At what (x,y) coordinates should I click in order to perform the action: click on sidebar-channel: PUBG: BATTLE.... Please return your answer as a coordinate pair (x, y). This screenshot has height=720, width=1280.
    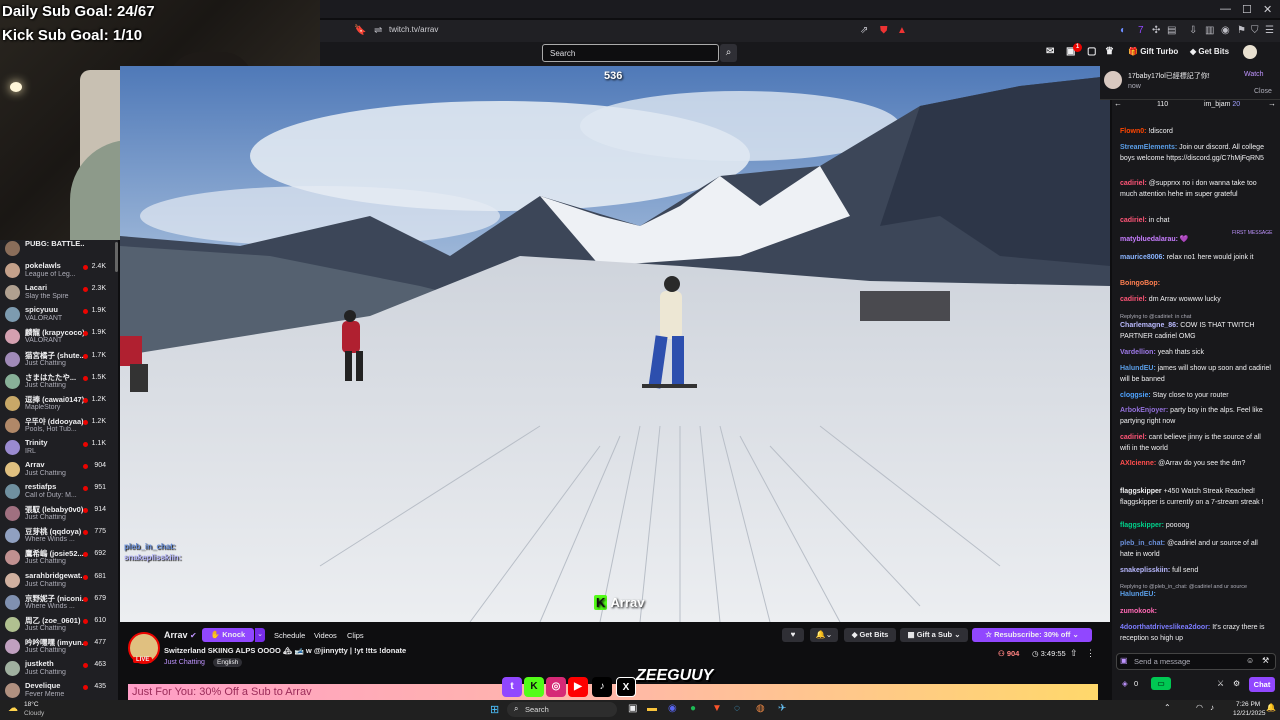
    Looking at the image, I should click on (59, 249).